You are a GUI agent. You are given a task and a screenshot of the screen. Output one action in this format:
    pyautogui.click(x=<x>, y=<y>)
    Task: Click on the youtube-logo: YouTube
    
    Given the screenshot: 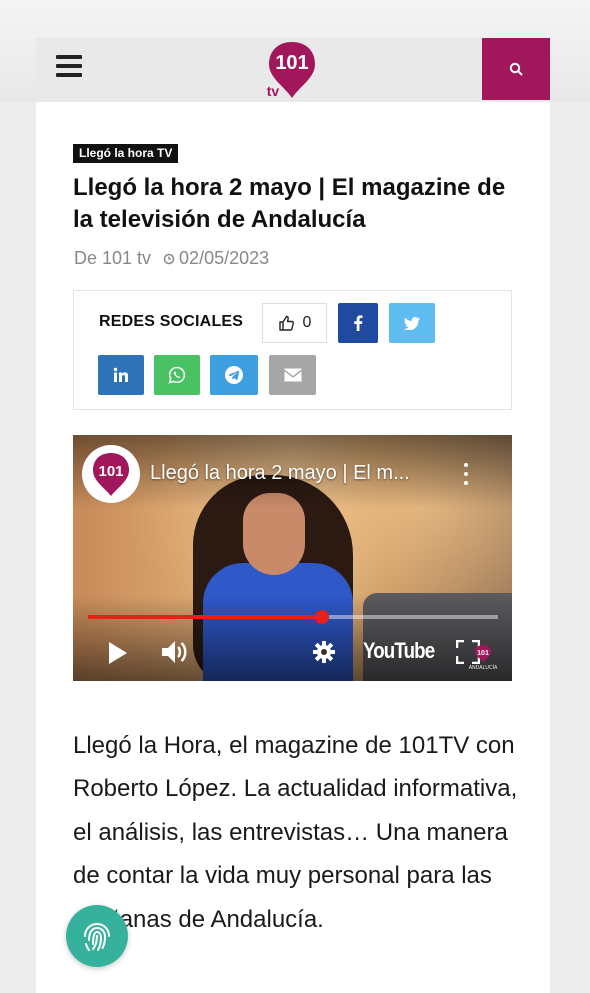 What is the action you would take?
    pyautogui.click(x=399, y=651)
    